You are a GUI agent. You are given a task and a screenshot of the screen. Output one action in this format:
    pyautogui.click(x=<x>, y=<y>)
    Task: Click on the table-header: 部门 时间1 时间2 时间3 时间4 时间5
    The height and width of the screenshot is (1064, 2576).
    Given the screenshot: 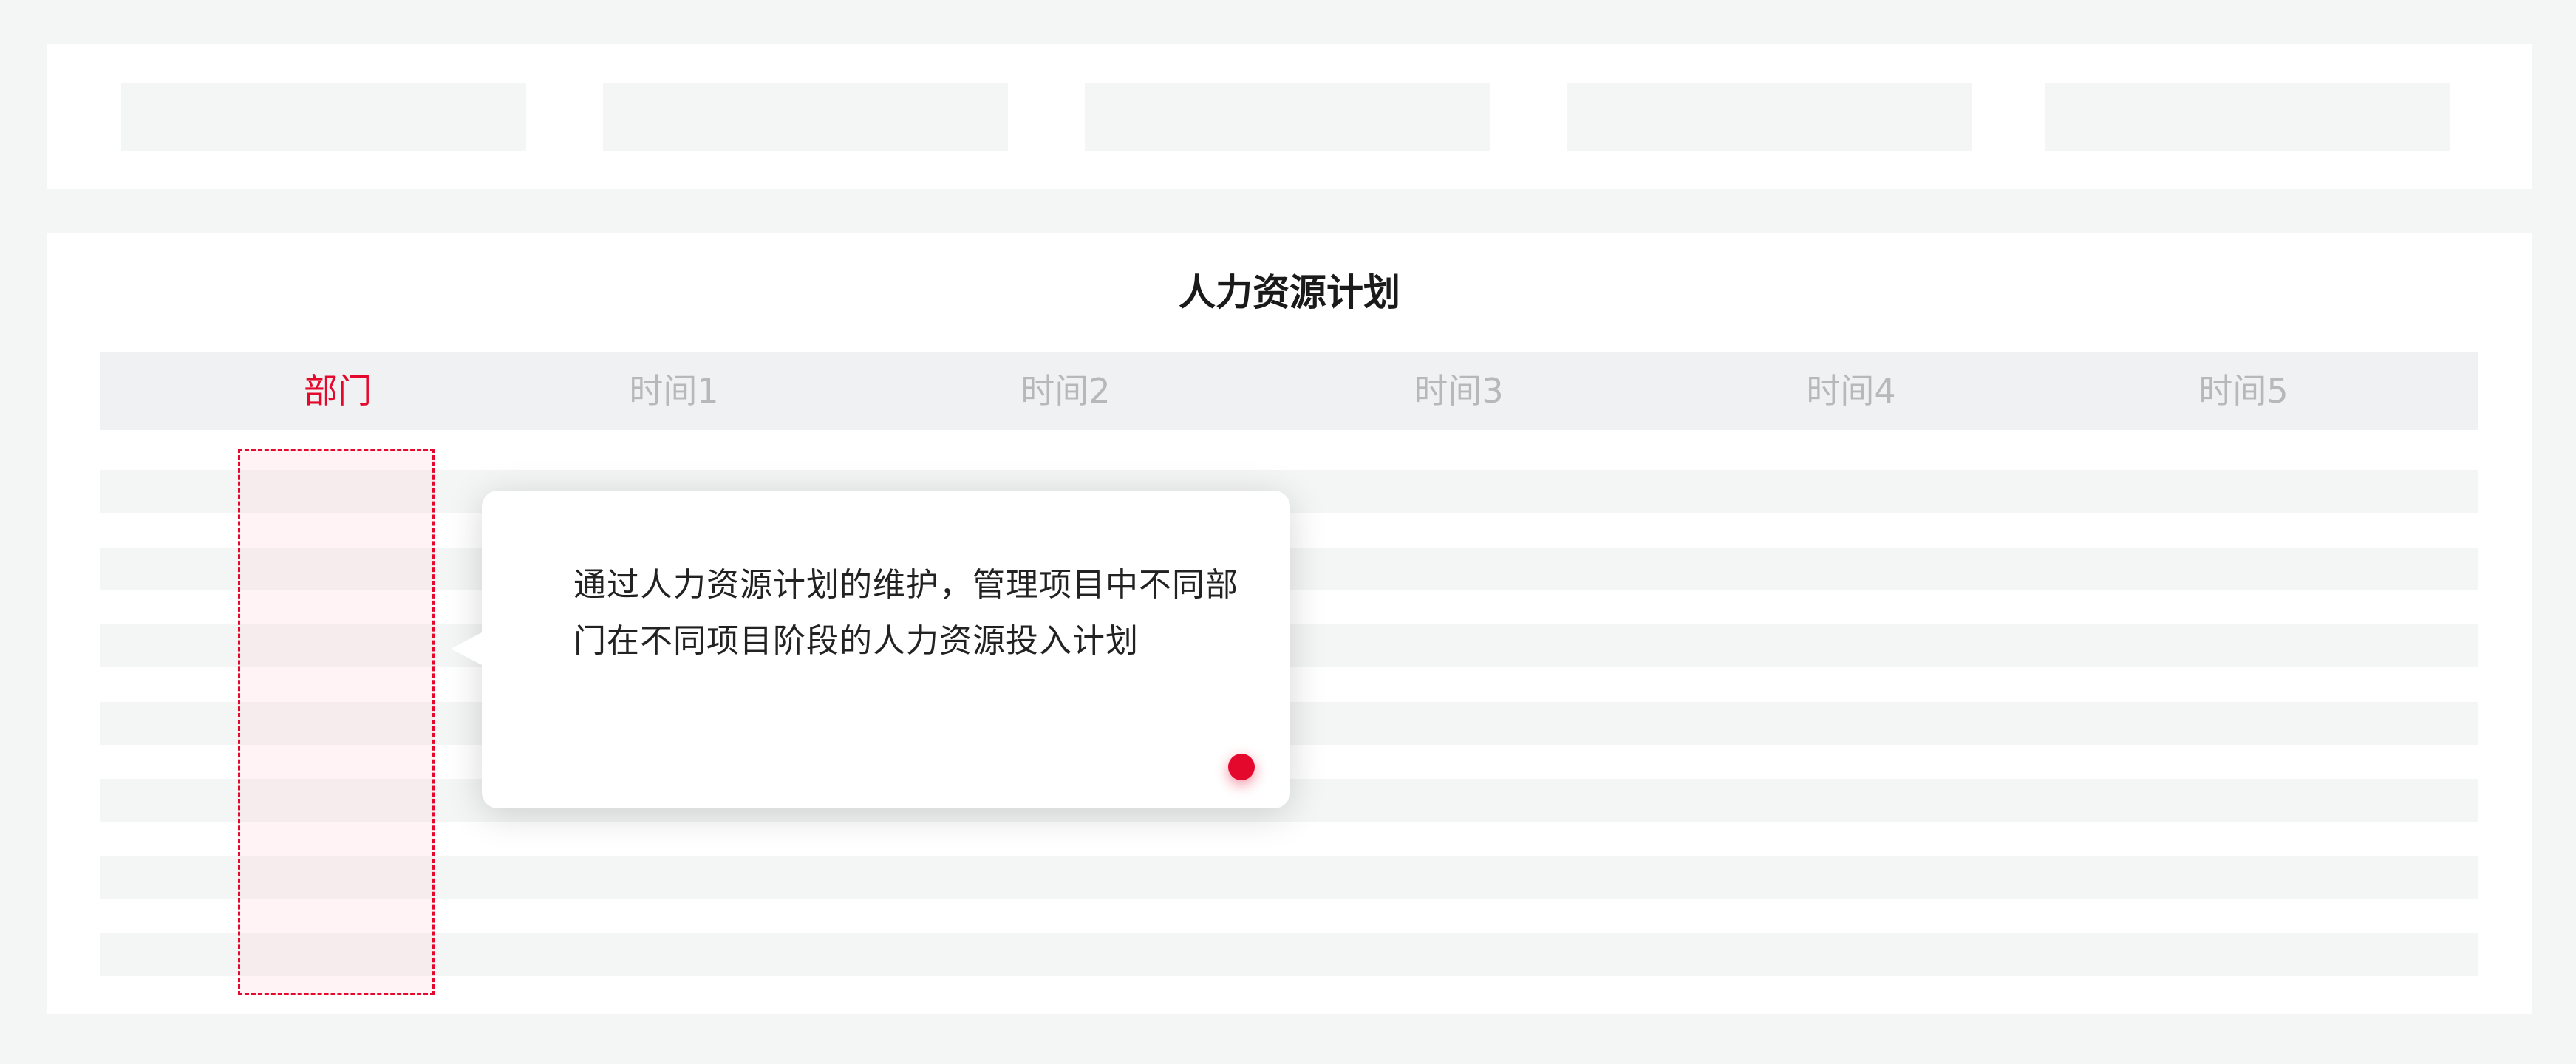 What is the action you would take?
    pyautogui.click(x=1289, y=391)
    